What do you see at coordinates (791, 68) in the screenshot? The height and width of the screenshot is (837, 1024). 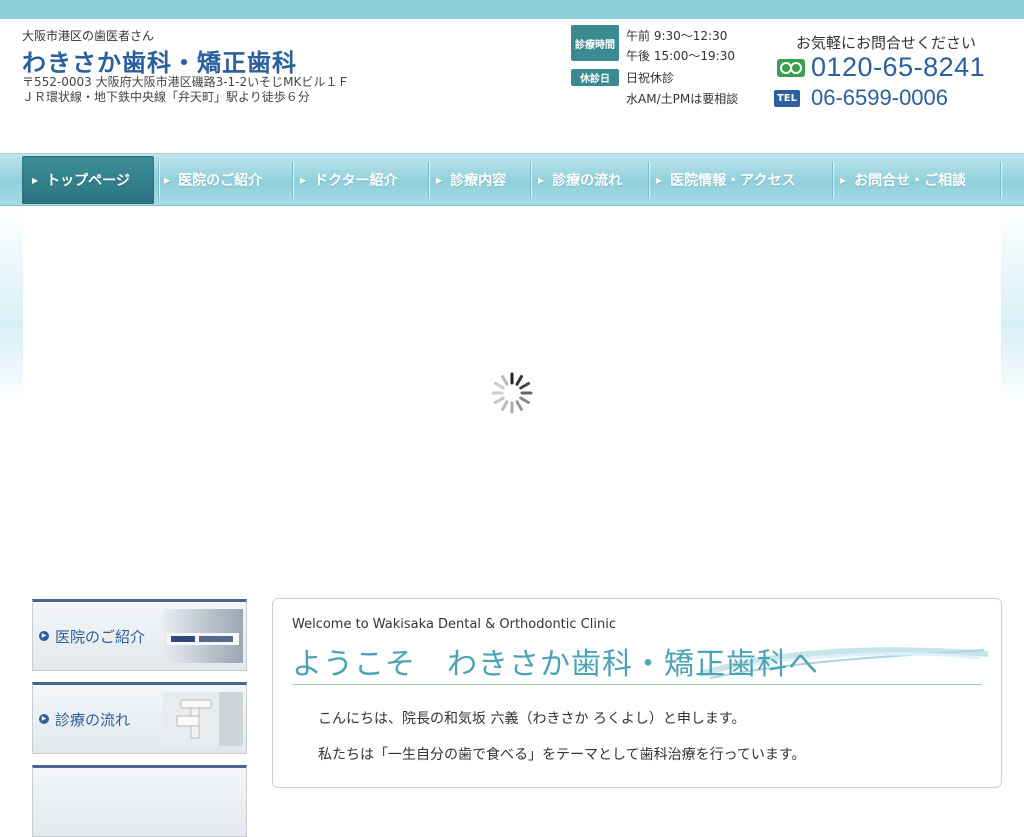 I see `free-dial-icon` at bounding box center [791, 68].